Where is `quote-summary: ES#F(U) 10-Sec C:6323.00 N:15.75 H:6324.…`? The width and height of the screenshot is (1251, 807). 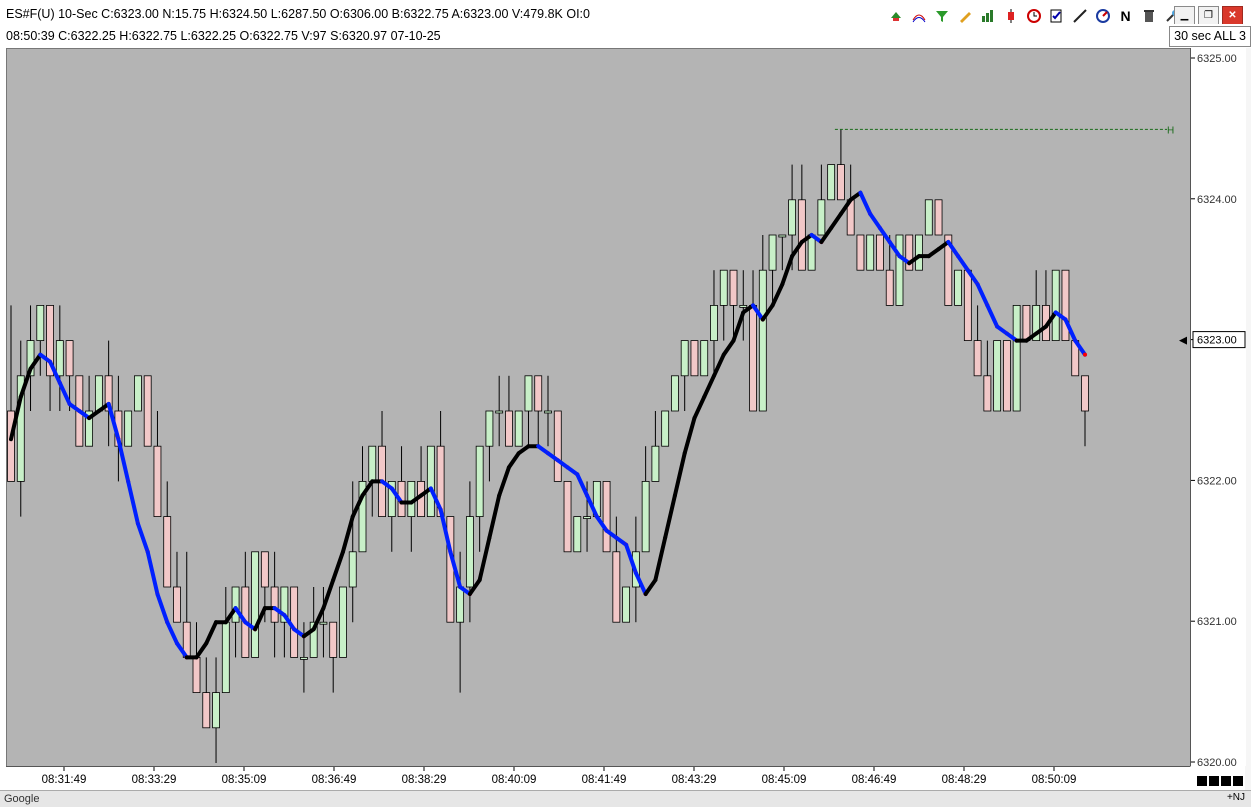
quote-summary: ES#F(U) 10-Sec C:6323.00 N:15.75 H:6324.… is located at coordinates (298, 14).